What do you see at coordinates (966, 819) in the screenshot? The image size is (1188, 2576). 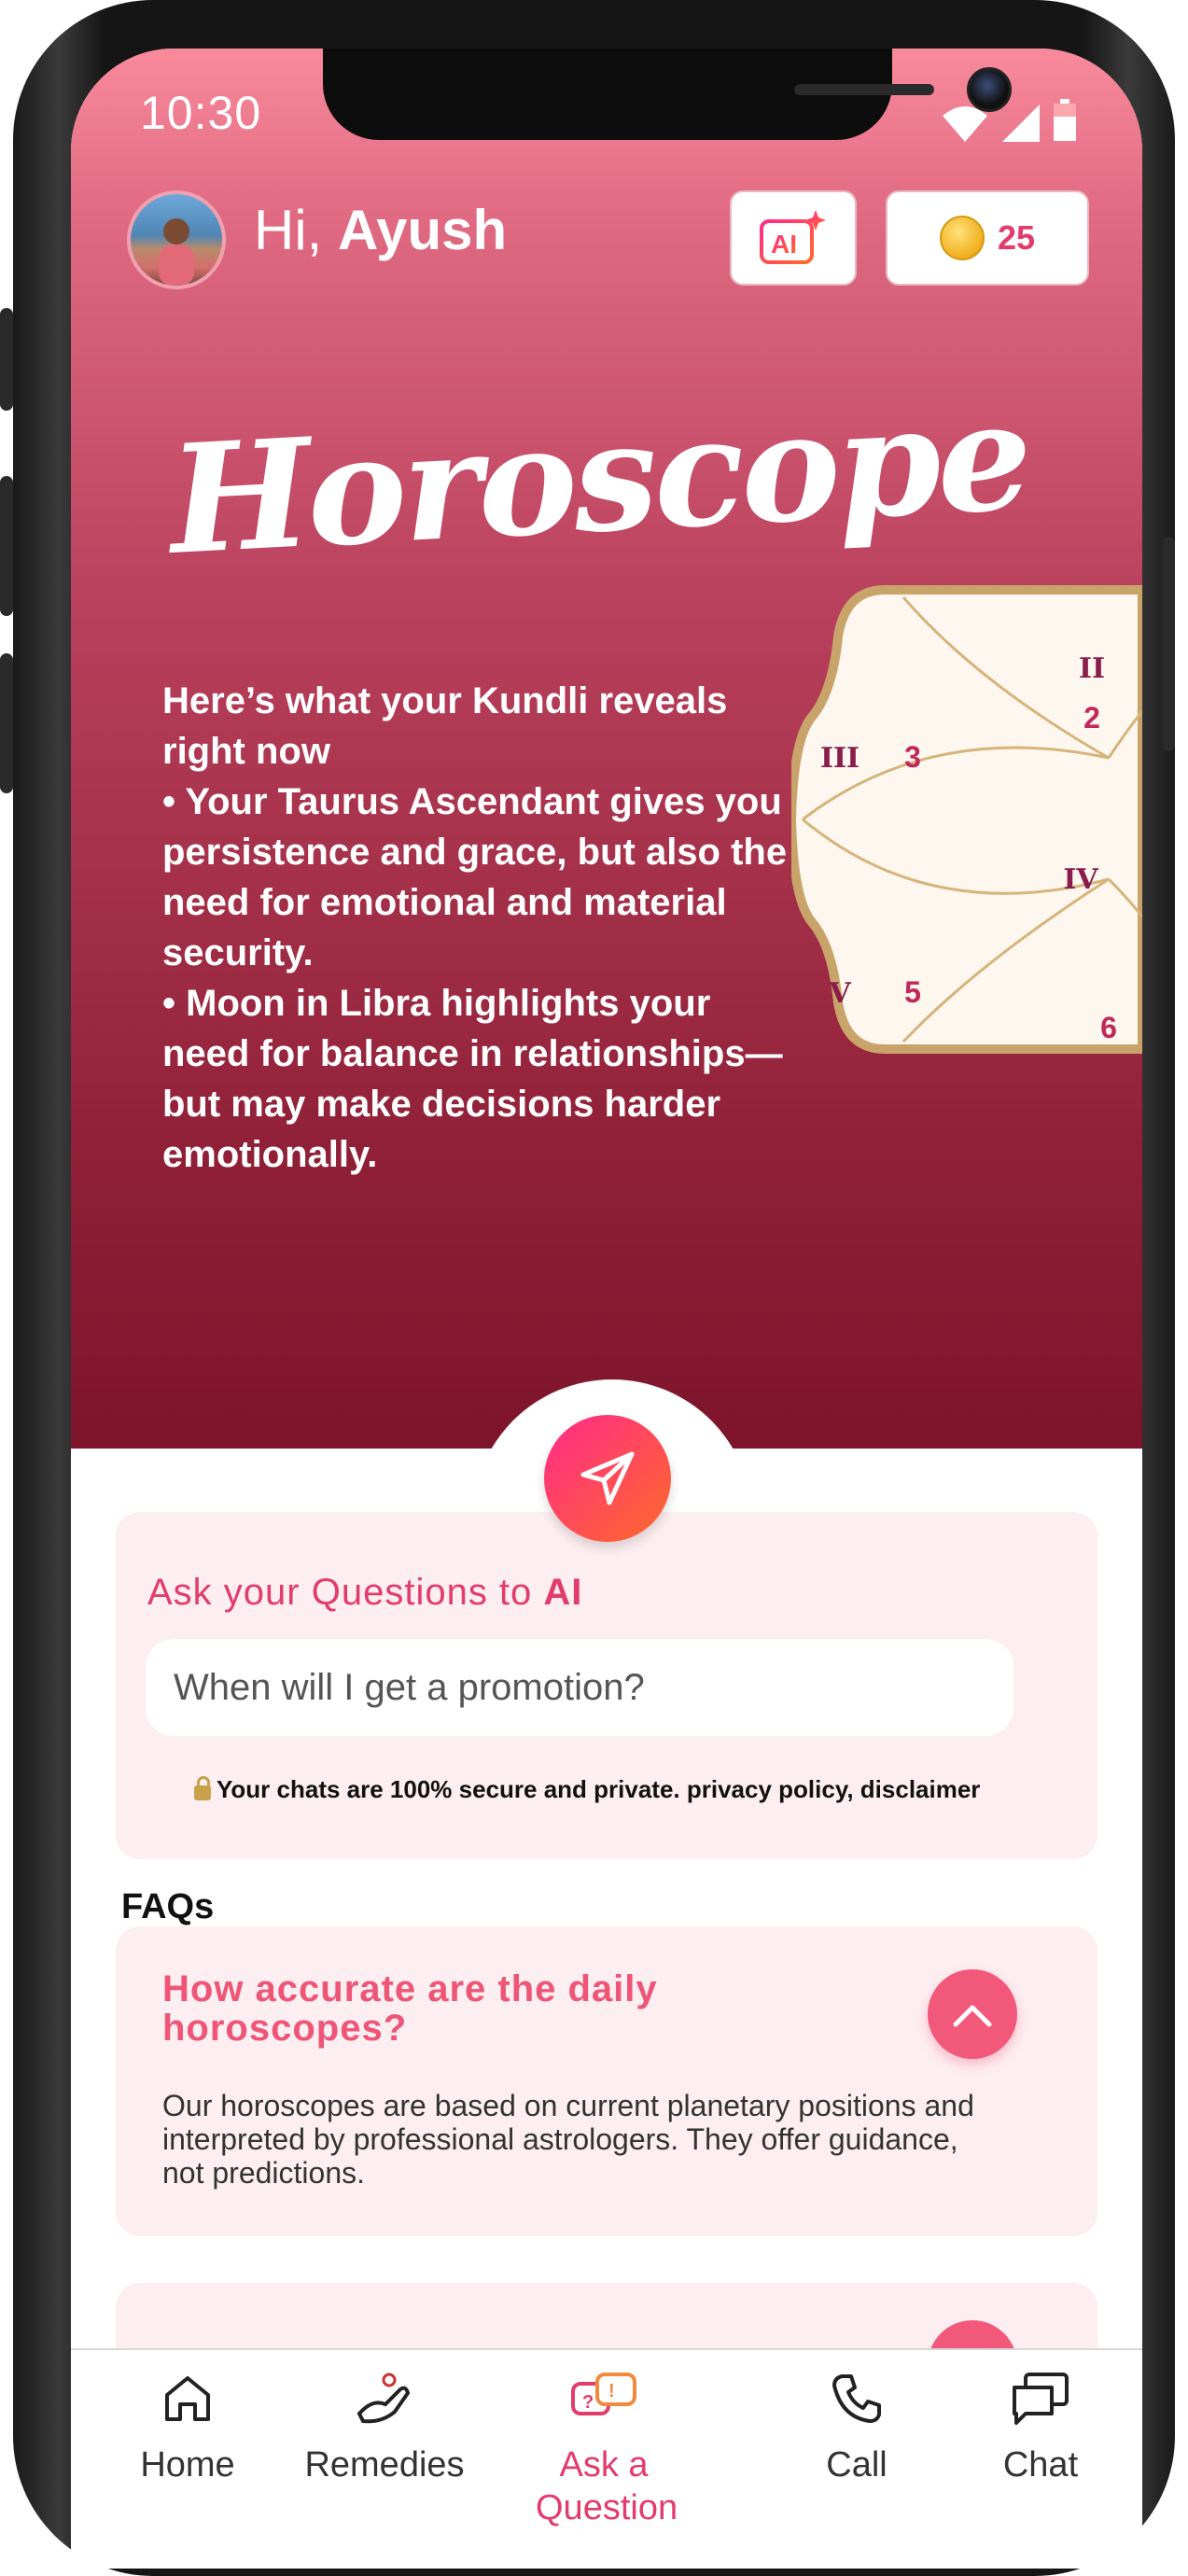 I see `kundli-chart: II 2 III 3 IV V 5 6 VI` at bounding box center [966, 819].